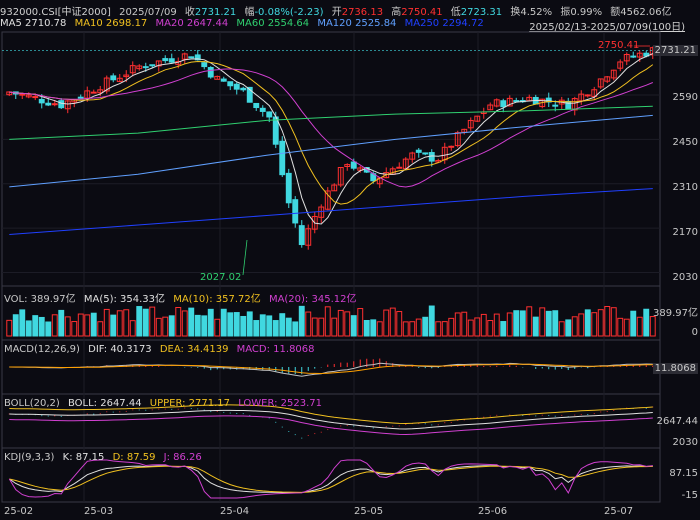 Image resolution: width=700 pixels, height=520 pixels. What do you see at coordinates (19, 511) in the screenshot?
I see `x-tick-1: 25-02` at bounding box center [19, 511].